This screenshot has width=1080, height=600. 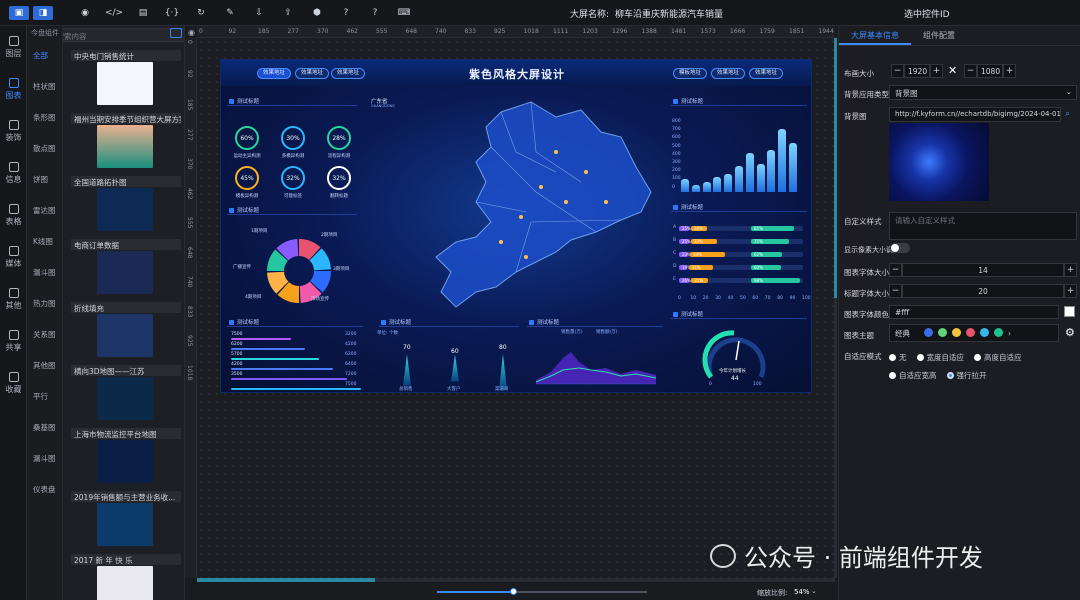 I want to click on keyboard-icon: ⌨, so click(x=404, y=13).